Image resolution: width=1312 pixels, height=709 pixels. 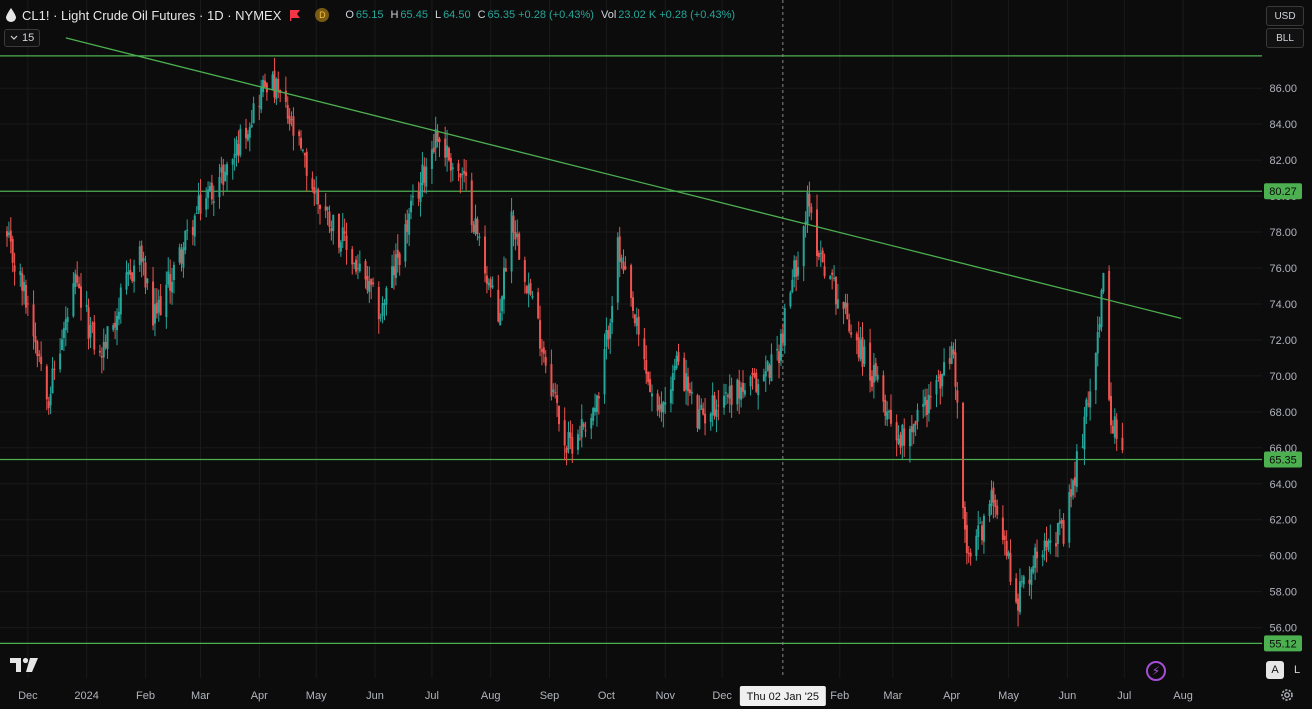 What do you see at coordinates (1068, 696) in the screenshot?
I see `time-tick-label: Jun` at bounding box center [1068, 696].